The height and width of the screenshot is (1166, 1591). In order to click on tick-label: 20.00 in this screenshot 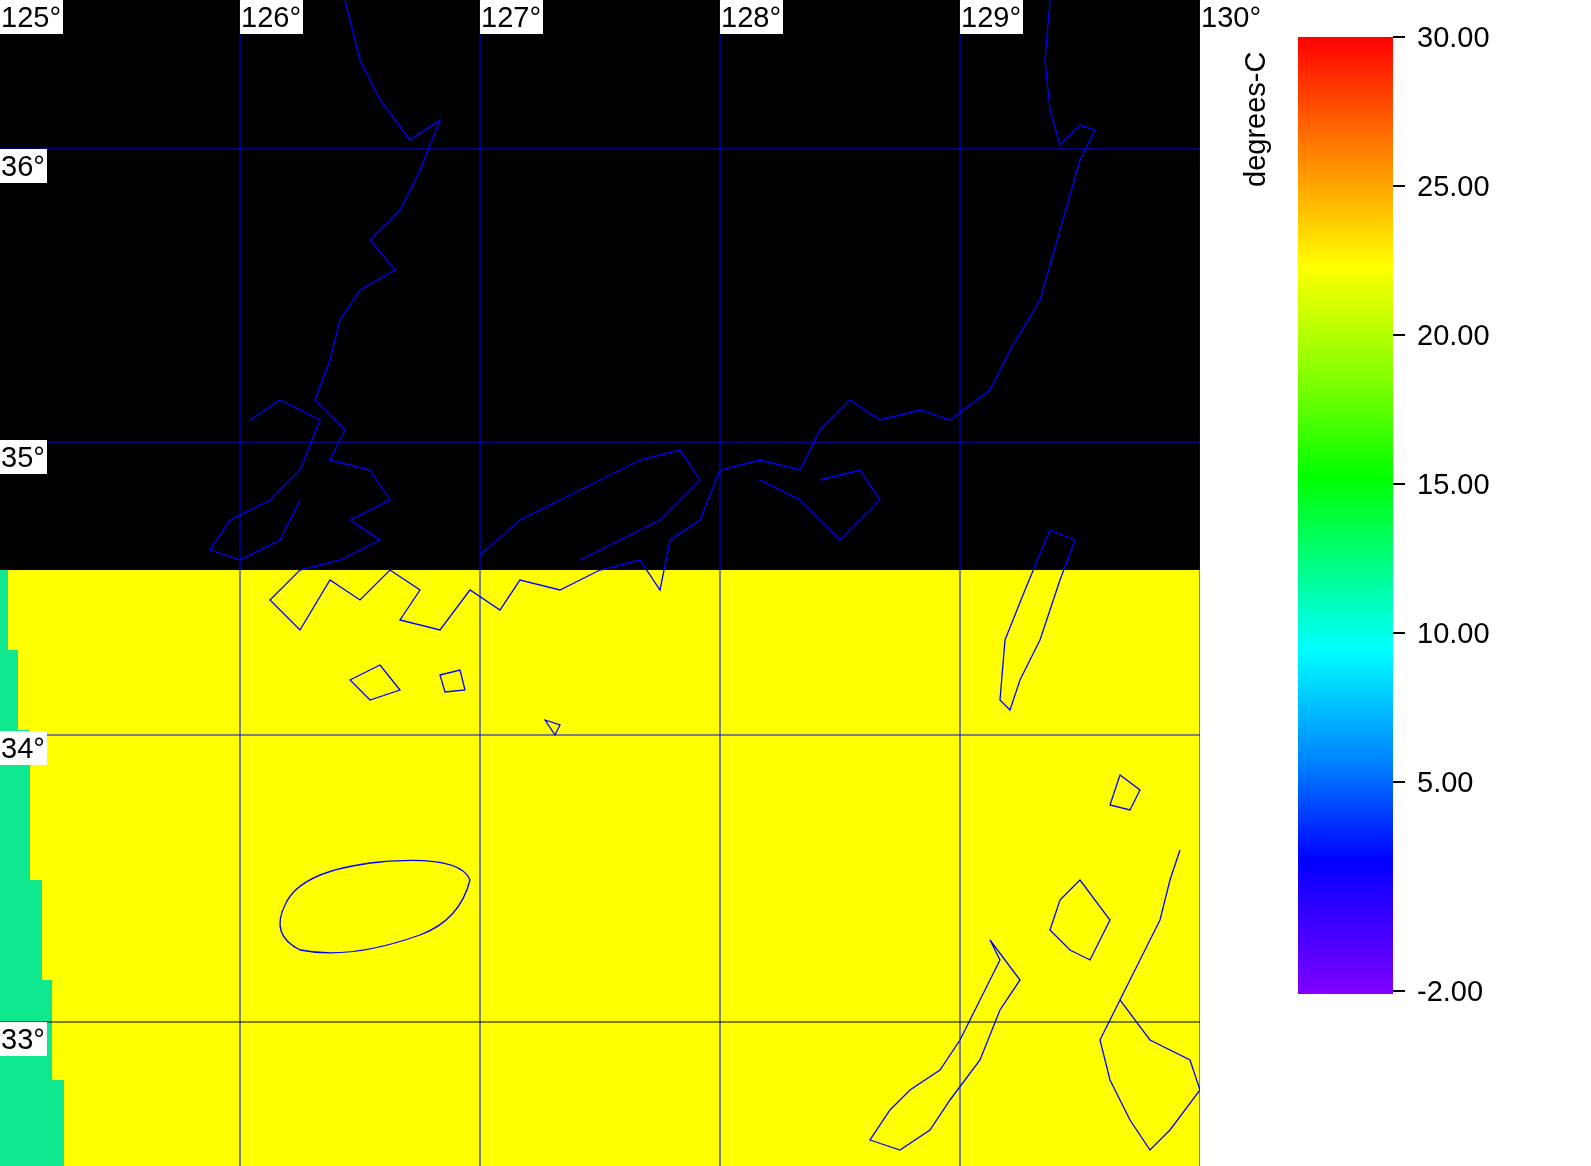, I will do `click(1453, 335)`.